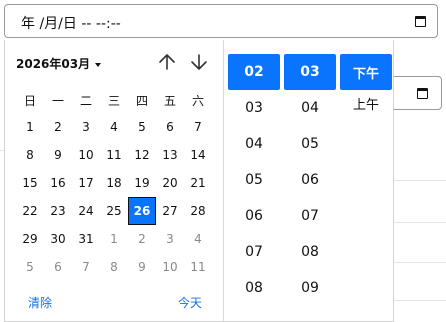 This screenshot has height=322, width=446. Describe the element at coordinates (30, 183) in the screenshot. I see `day-cell: 15` at that location.